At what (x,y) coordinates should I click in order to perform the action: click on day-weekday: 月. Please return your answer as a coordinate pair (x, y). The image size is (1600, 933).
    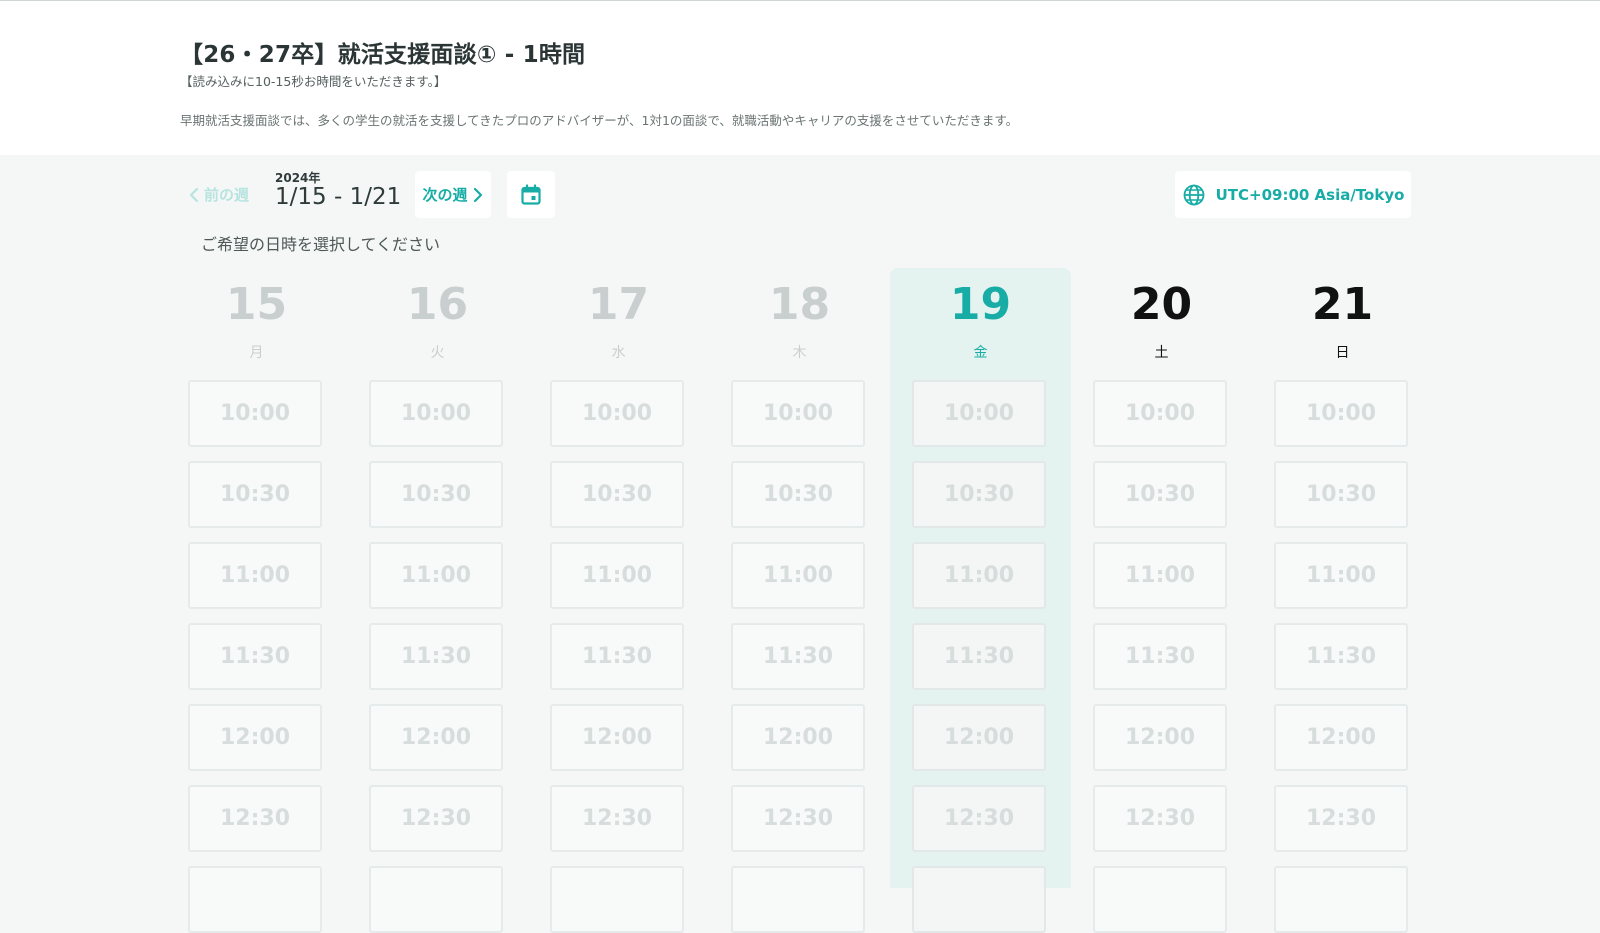
    Looking at the image, I should click on (256, 353).